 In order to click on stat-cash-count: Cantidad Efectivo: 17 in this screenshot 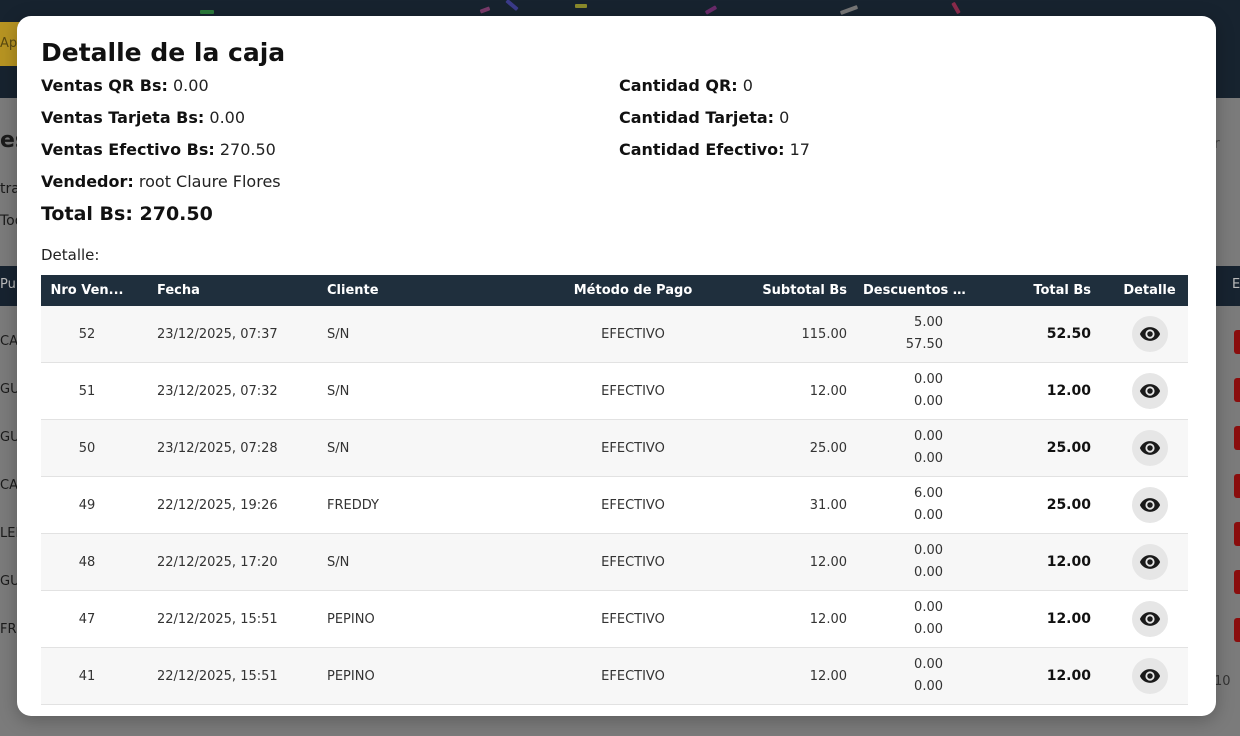, I will do `click(714, 149)`.